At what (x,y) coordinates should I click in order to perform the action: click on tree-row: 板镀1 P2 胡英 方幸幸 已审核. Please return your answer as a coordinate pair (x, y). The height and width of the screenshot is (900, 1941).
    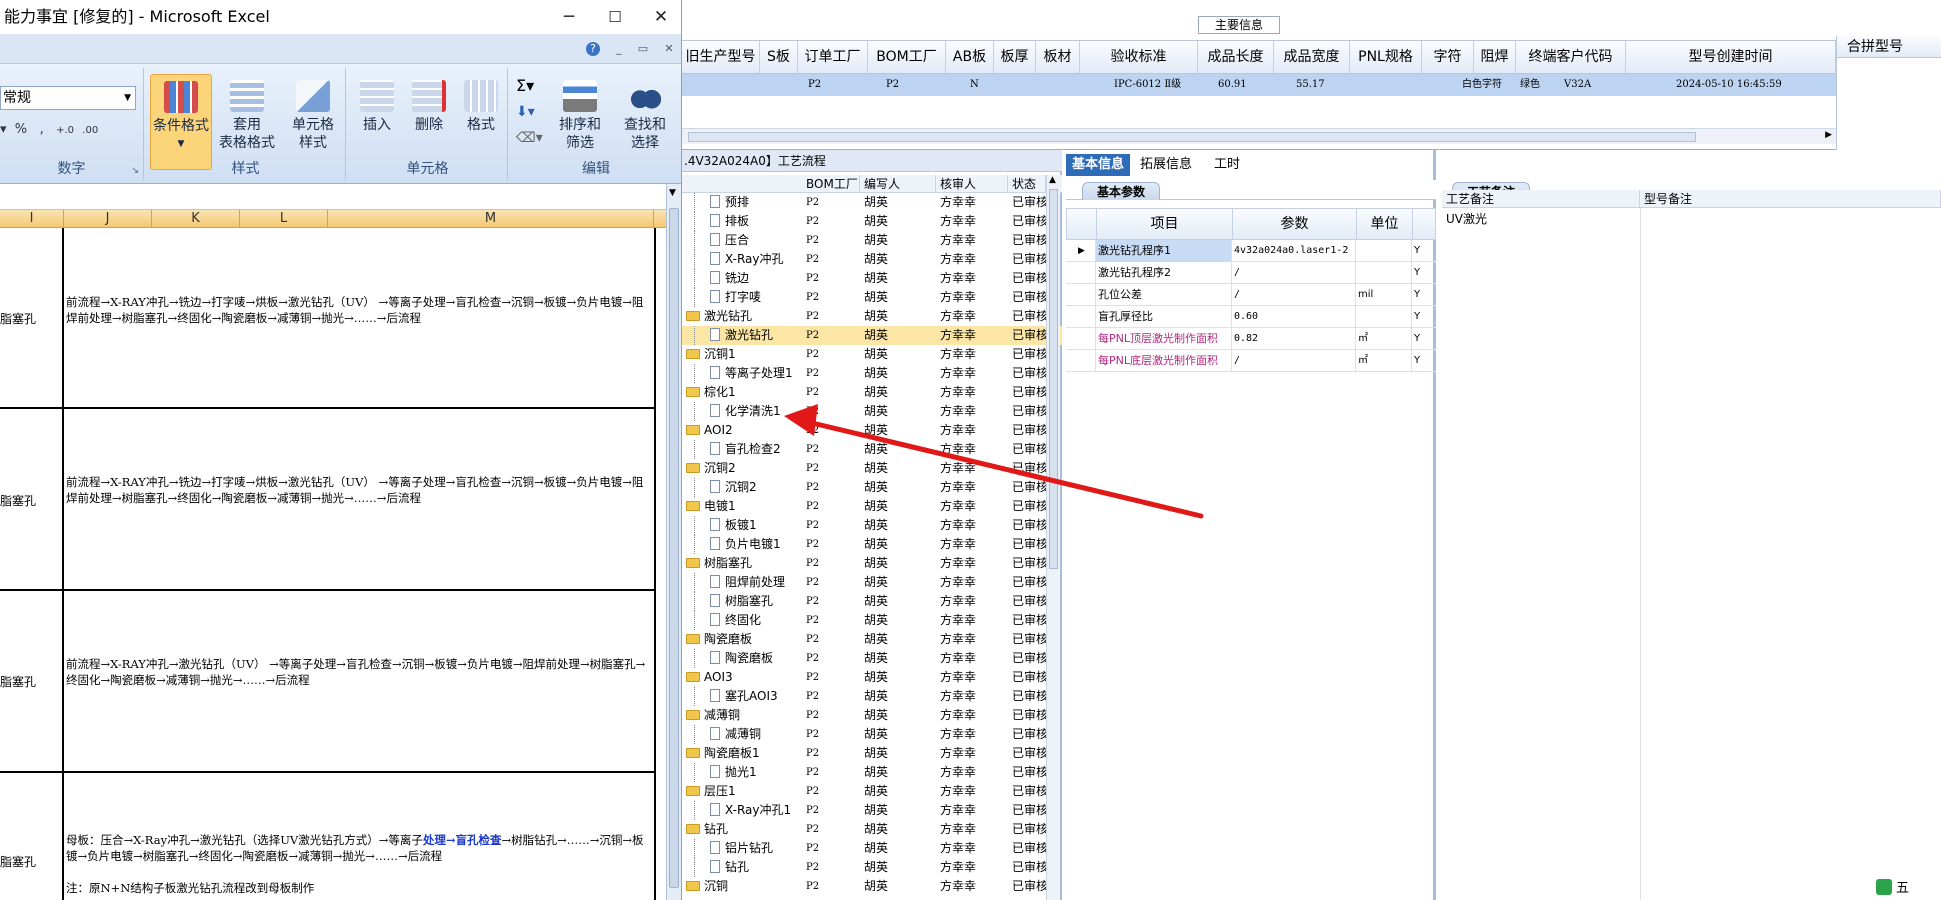
    Looking at the image, I should click on (872, 525).